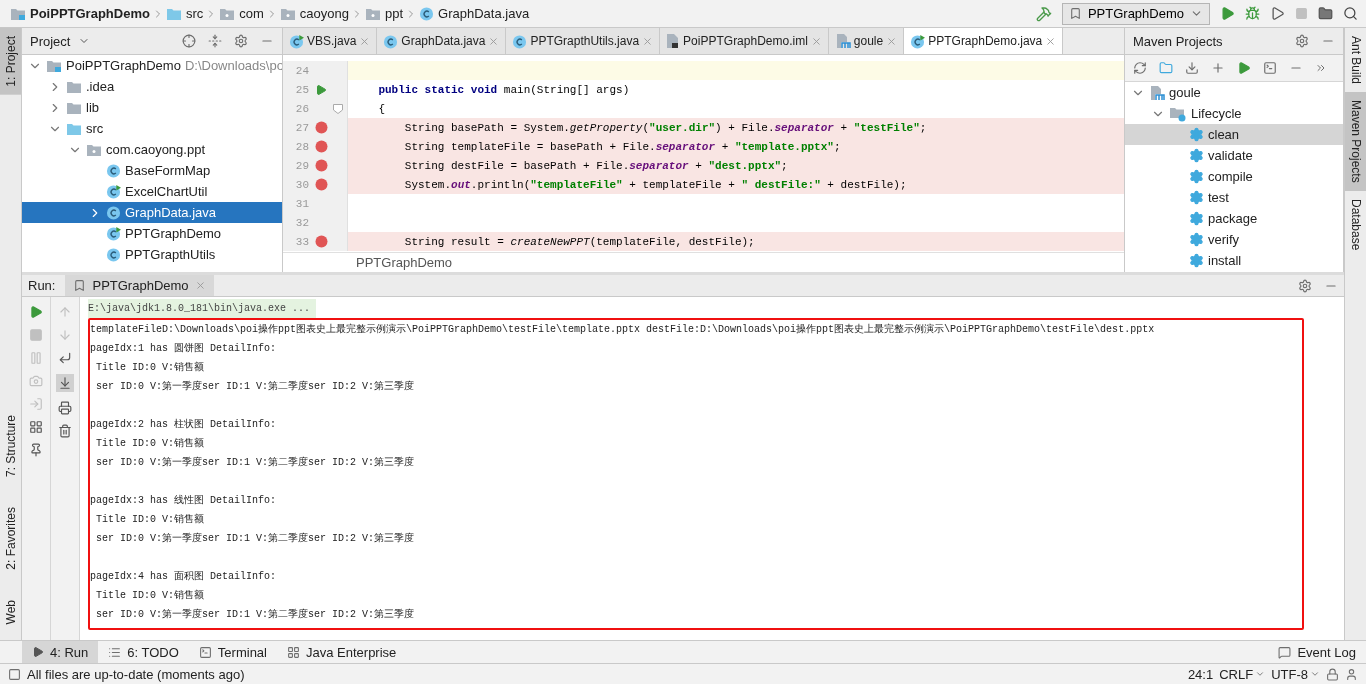 The height and width of the screenshot is (684, 1366). I want to click on refresh-icon, so click(1140, 68).